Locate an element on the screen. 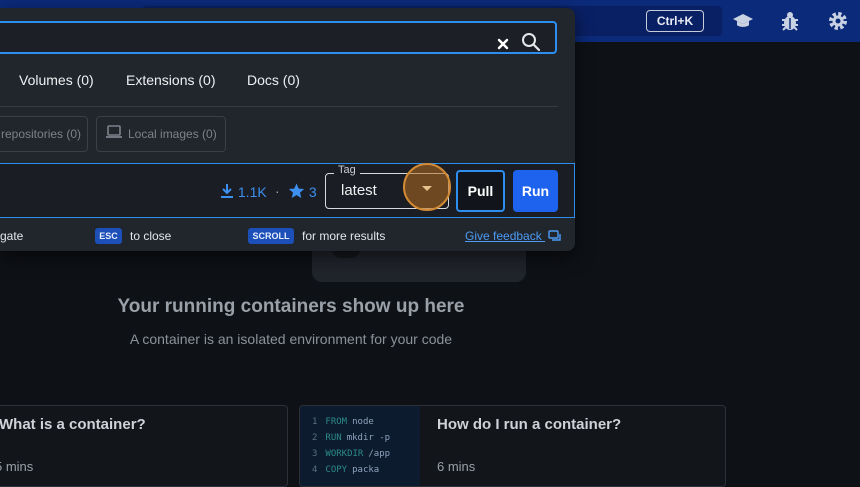 This screenshot has width=860, height=487. pull-button: Pull is located at coordinates (480, 191).